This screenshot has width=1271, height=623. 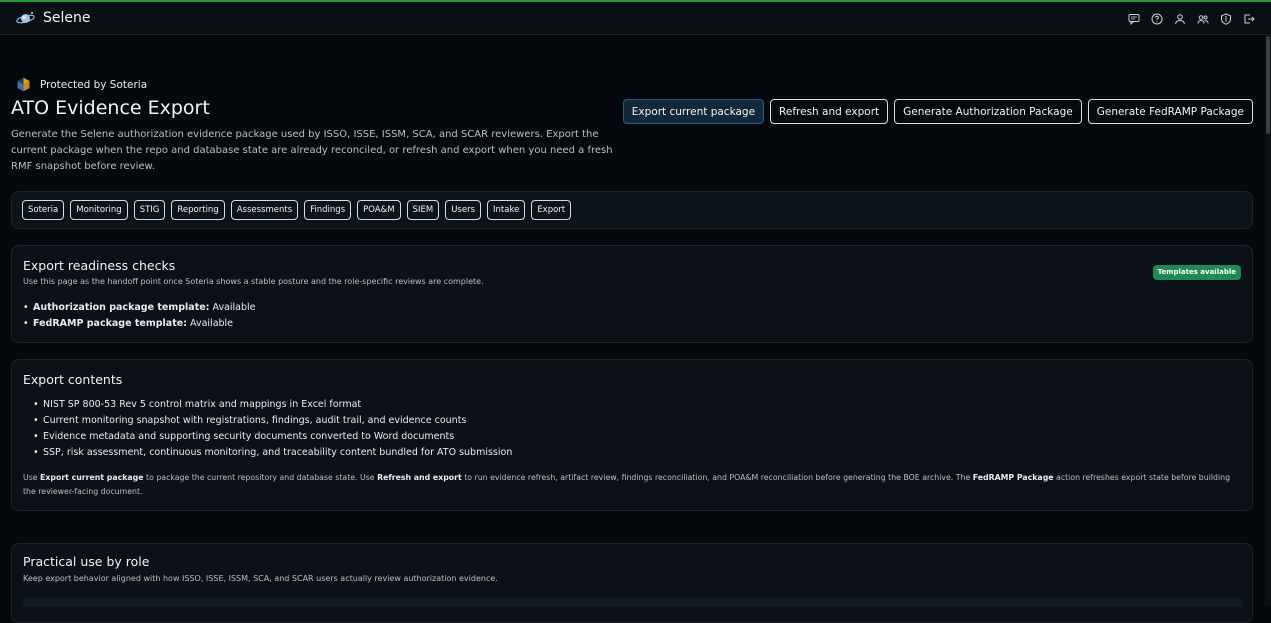 I want to click on brand: Selene, so click(x=53, y=18).